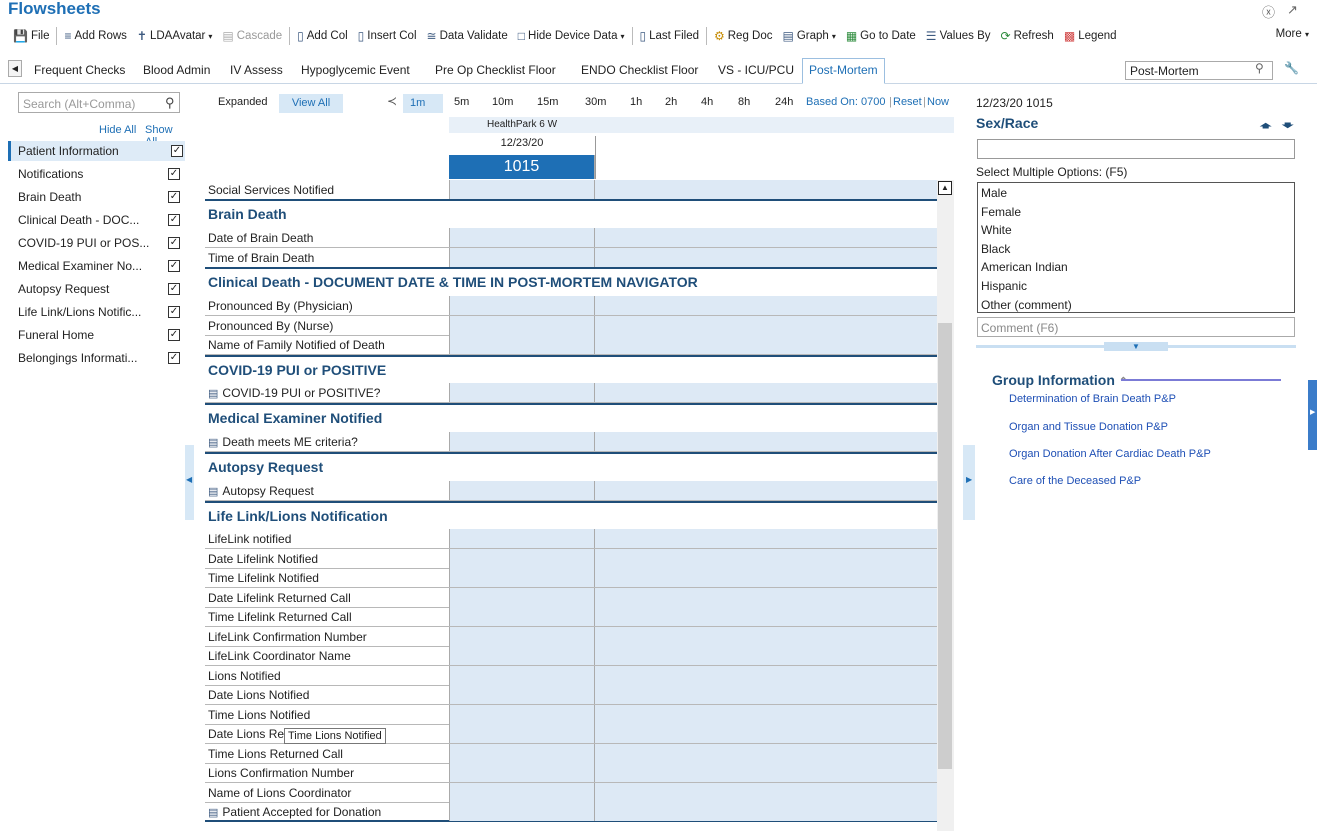 Image resolution: width=1317 pixels, height=831 pixels. I want to click on table-row: Time Lions Returned Call, so click(571, 754).